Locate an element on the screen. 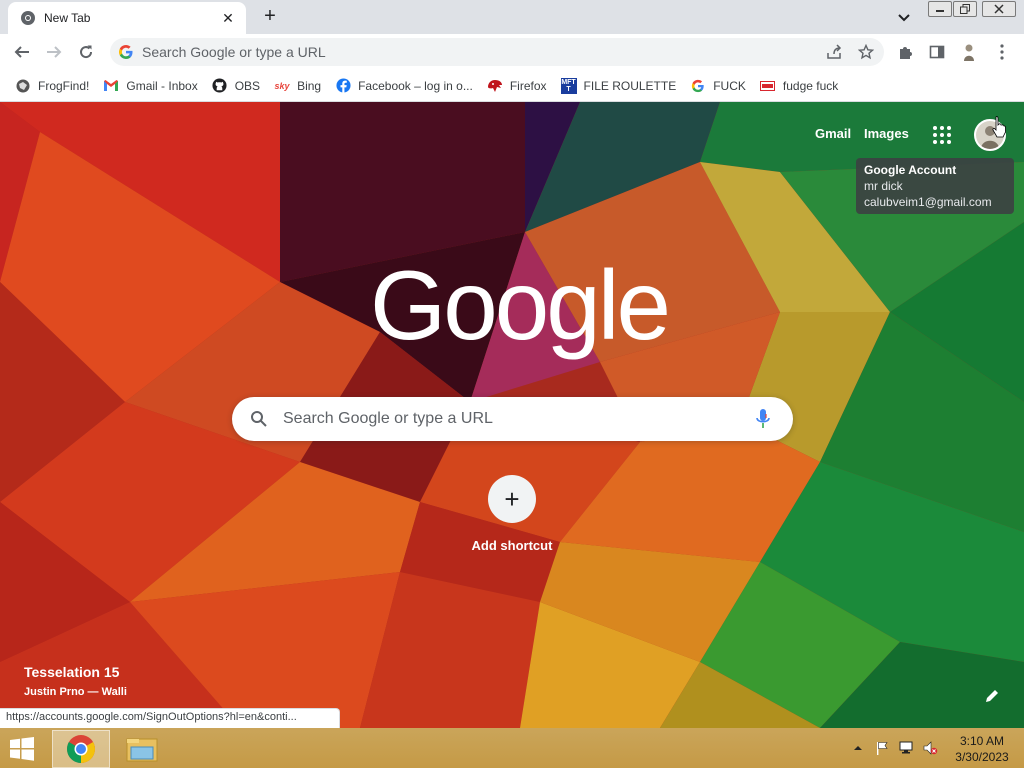 This screenshot has height=768, width=1024. close-window-button is located at coordinates (999, 9).